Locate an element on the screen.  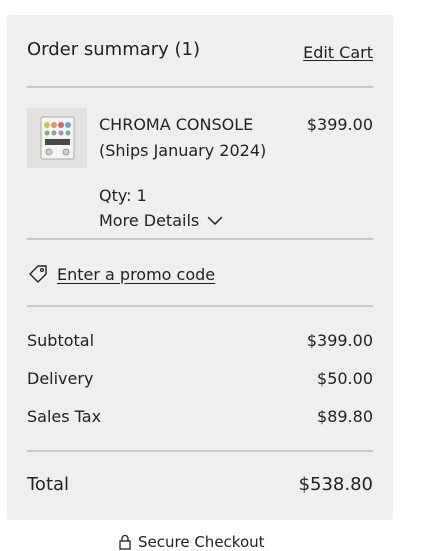
subtotal-value: $399.00 is located at coordinates (339, 340).